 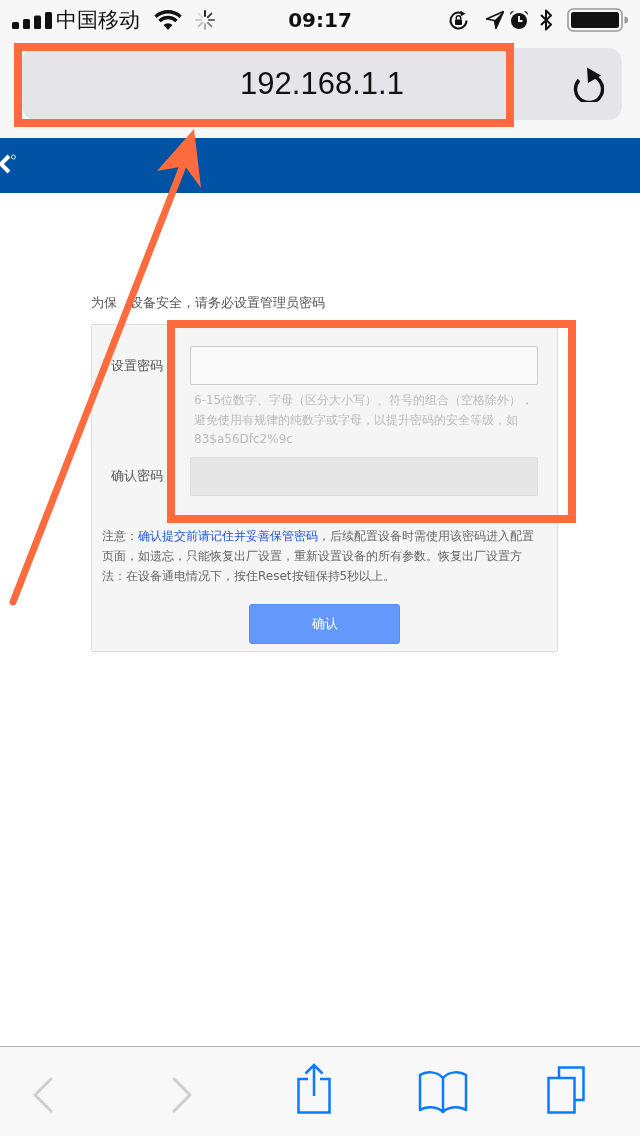 What do you see at coordinates (458, 20) in the screenshot?
I see `rotation-lock-icon` at bounding box center [458, 20].